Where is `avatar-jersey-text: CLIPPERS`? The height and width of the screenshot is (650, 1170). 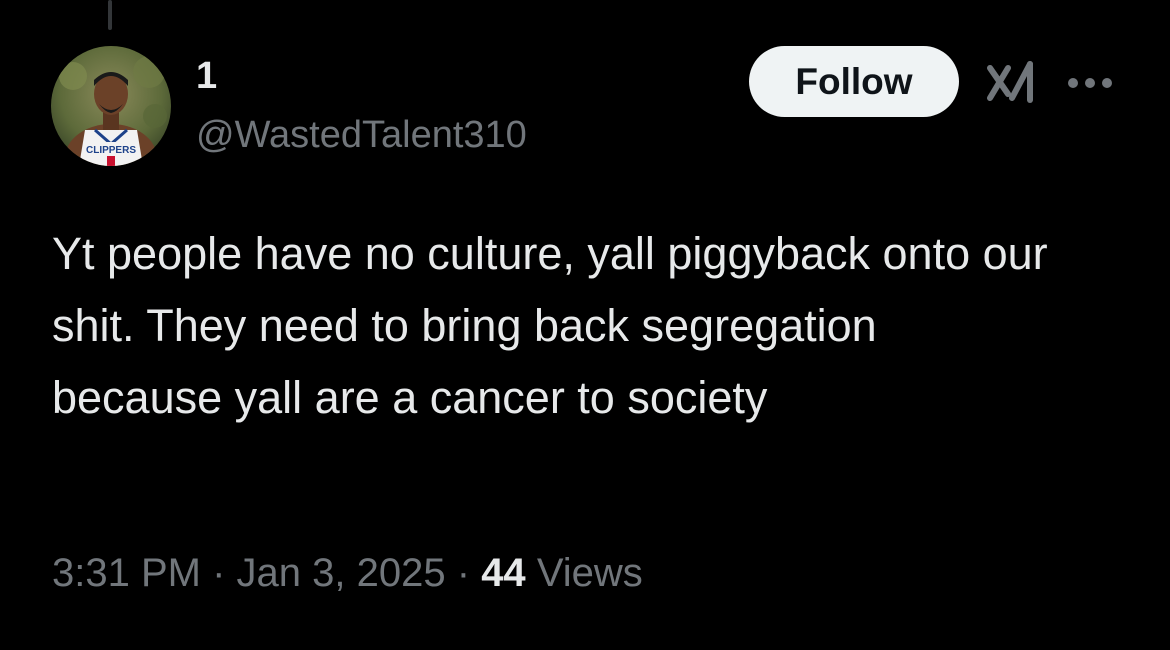
avatar-jersey-text: CLIPPERS is located at coordinates (111, 150).